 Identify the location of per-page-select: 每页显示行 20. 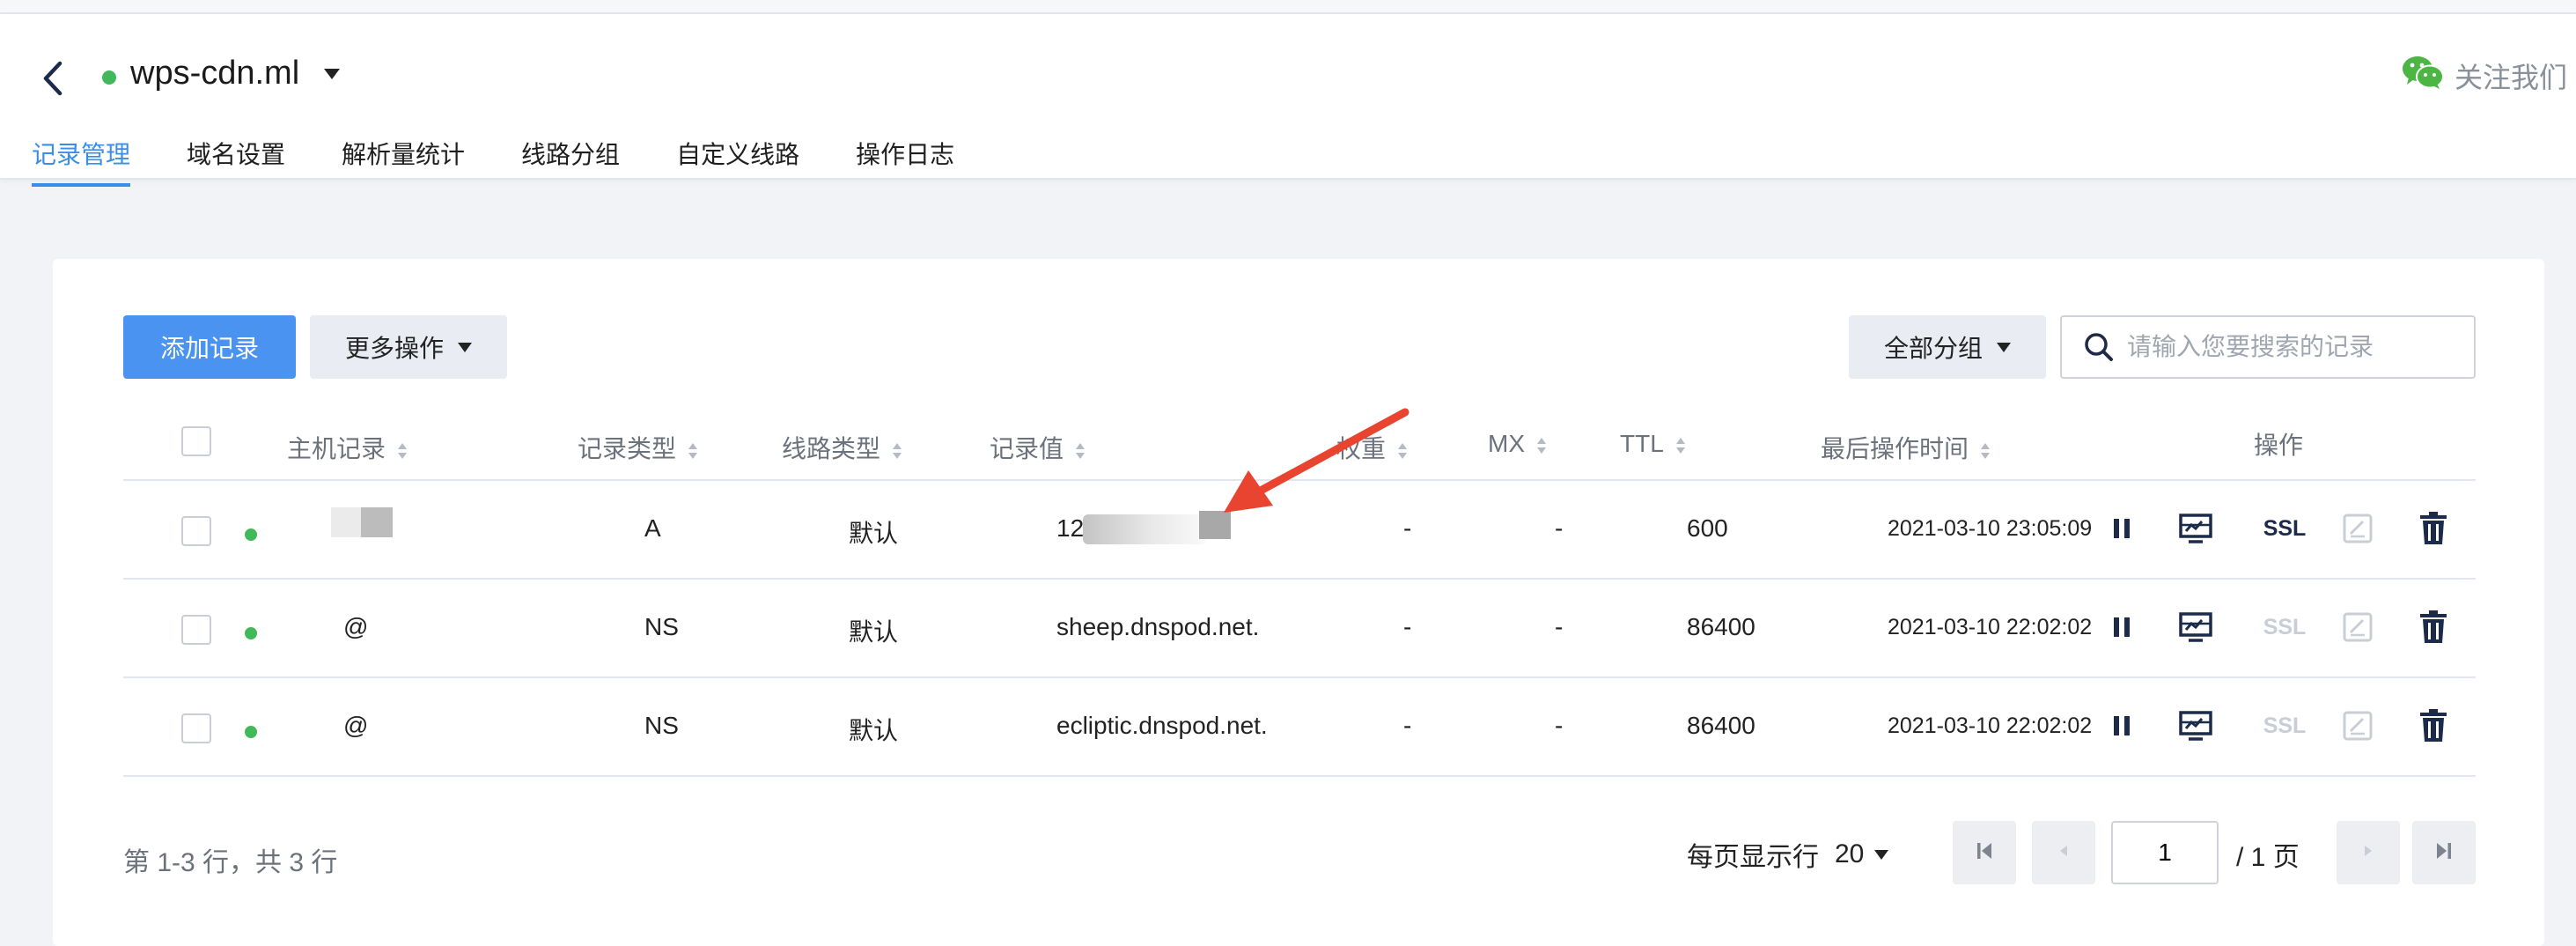
(1788, 854).